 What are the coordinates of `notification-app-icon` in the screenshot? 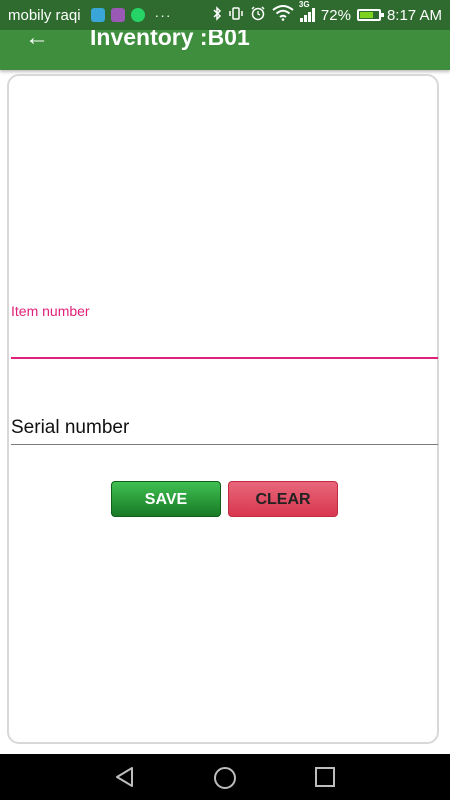 It's located at (97, 15).